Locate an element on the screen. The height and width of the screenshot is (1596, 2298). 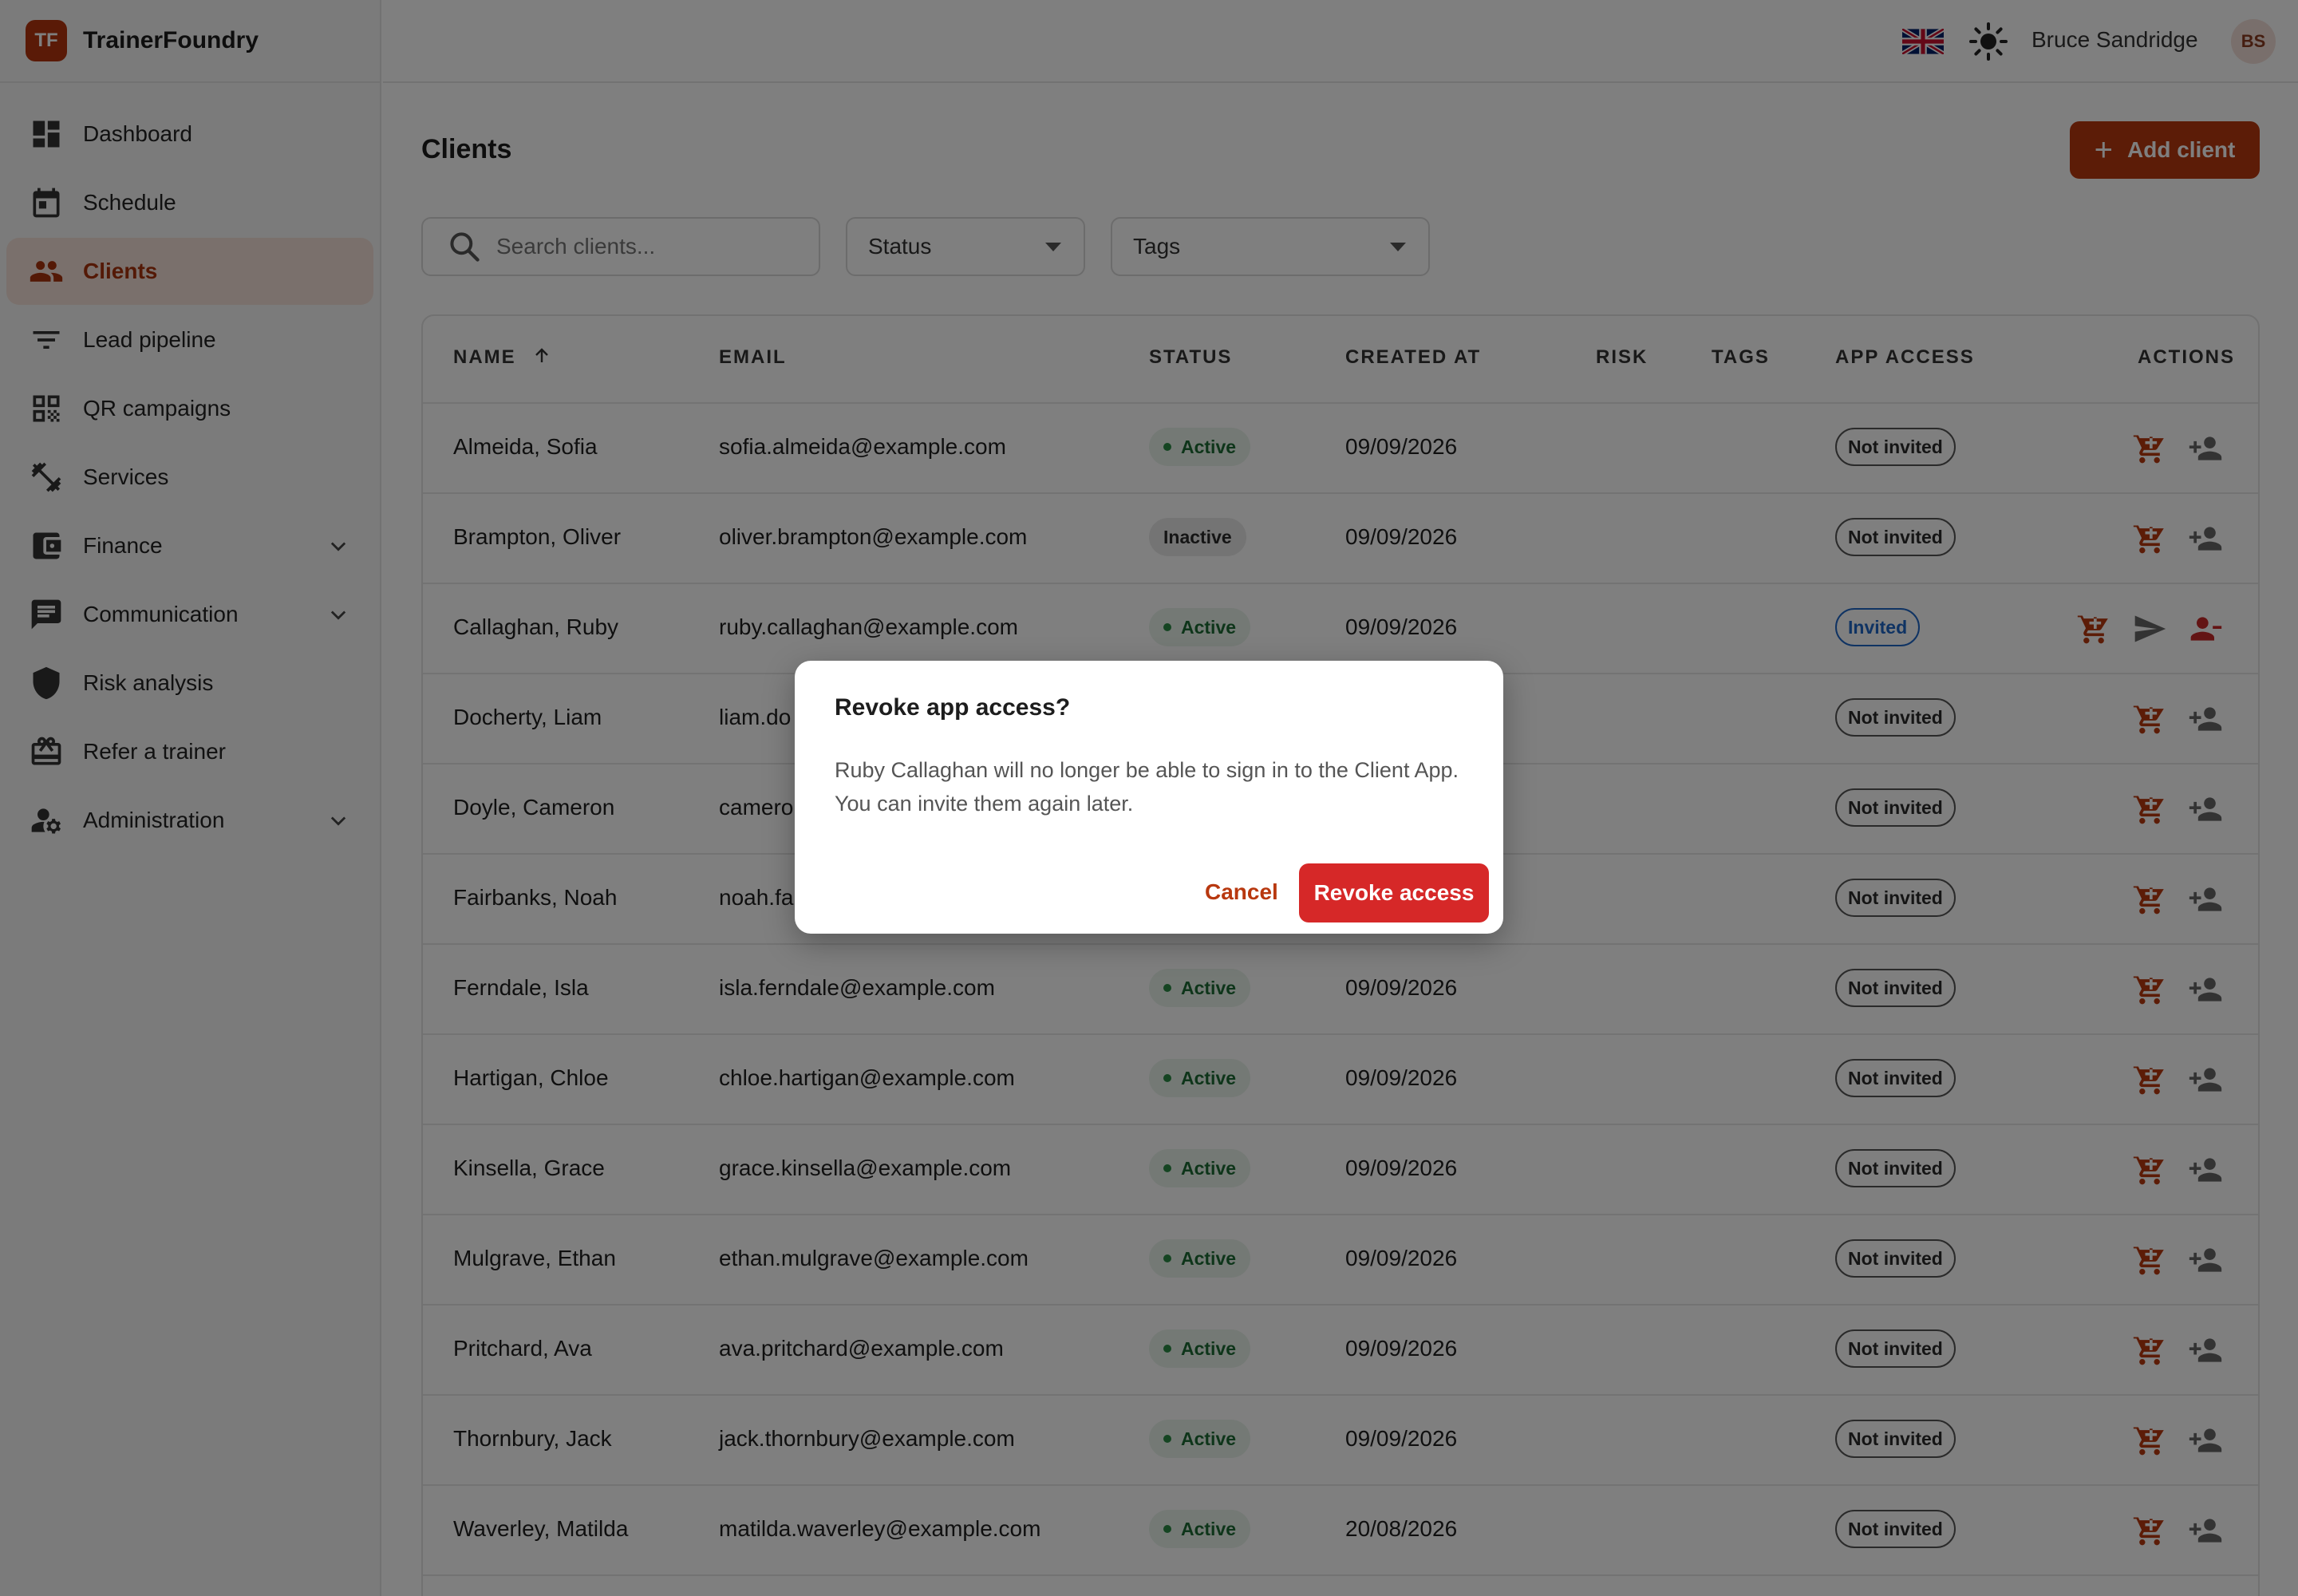
revoke-access-button: Revoke access is located at coordinates (1394, 893).